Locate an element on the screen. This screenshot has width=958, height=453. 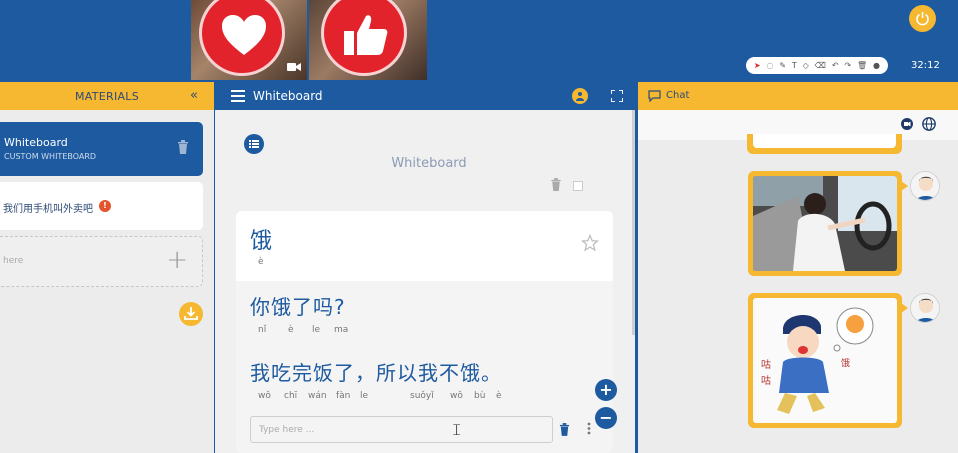
redo-icon: ↷ is located at coordinates (847, 65).